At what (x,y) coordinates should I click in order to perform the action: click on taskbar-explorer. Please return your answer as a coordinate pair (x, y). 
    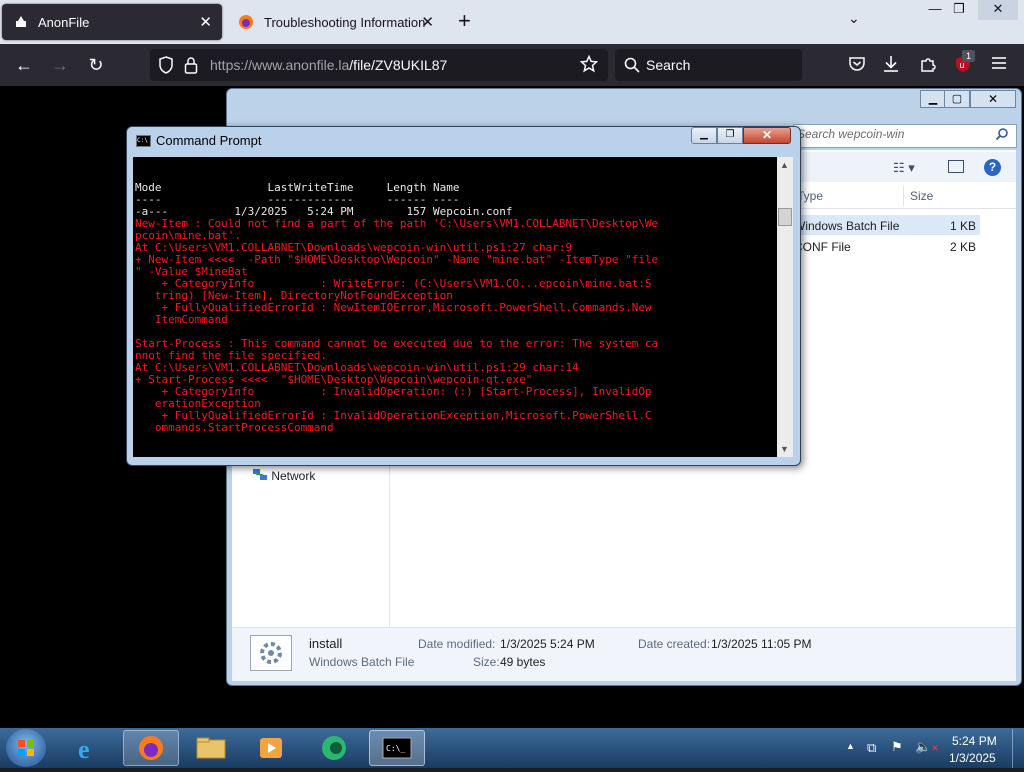
    Looking at the image, I should click on (211, 748).